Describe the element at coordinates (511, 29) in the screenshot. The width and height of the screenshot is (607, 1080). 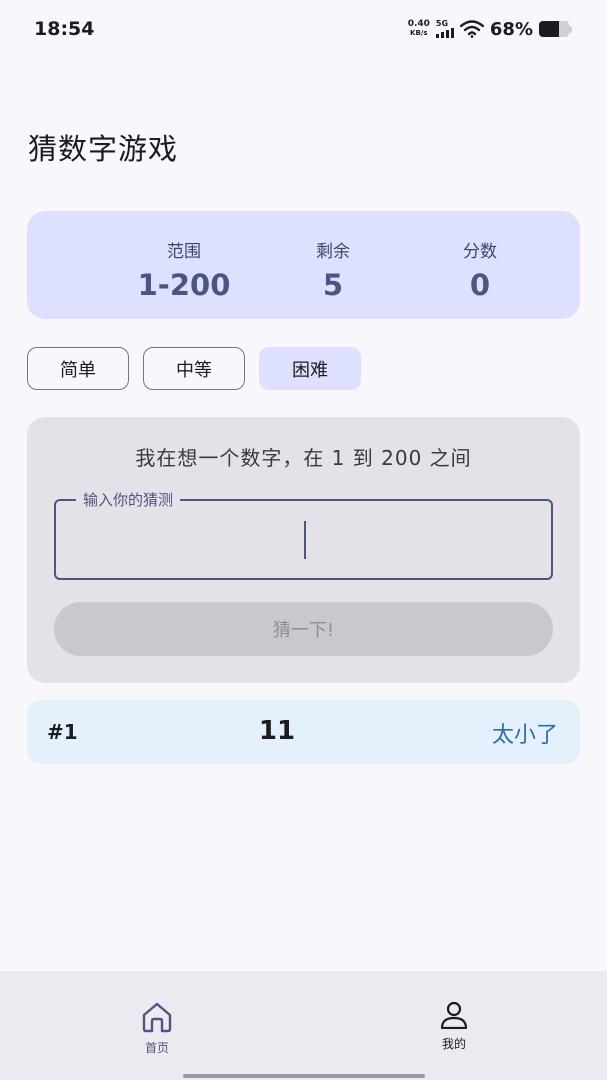
I see `battery-percent: 68%` at that location.